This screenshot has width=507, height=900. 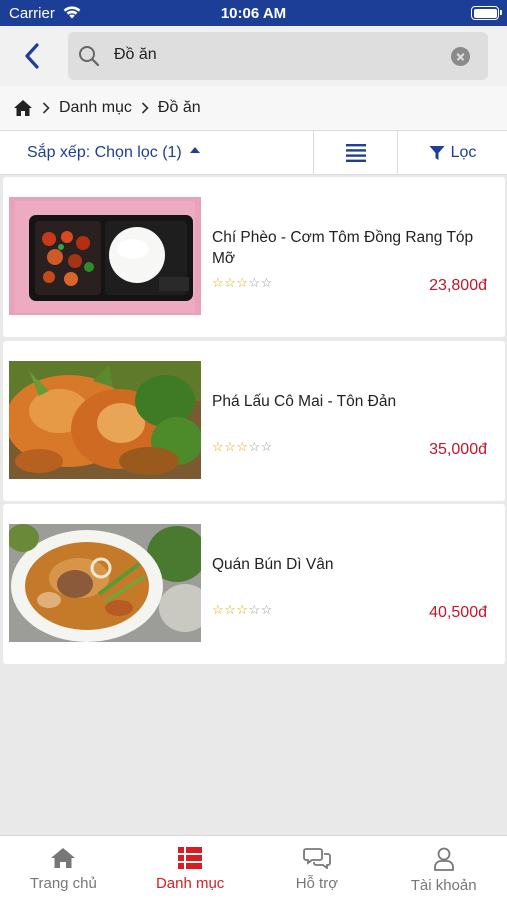 I want to click on product-price: 40,500đ, so click(x=458, y=612).